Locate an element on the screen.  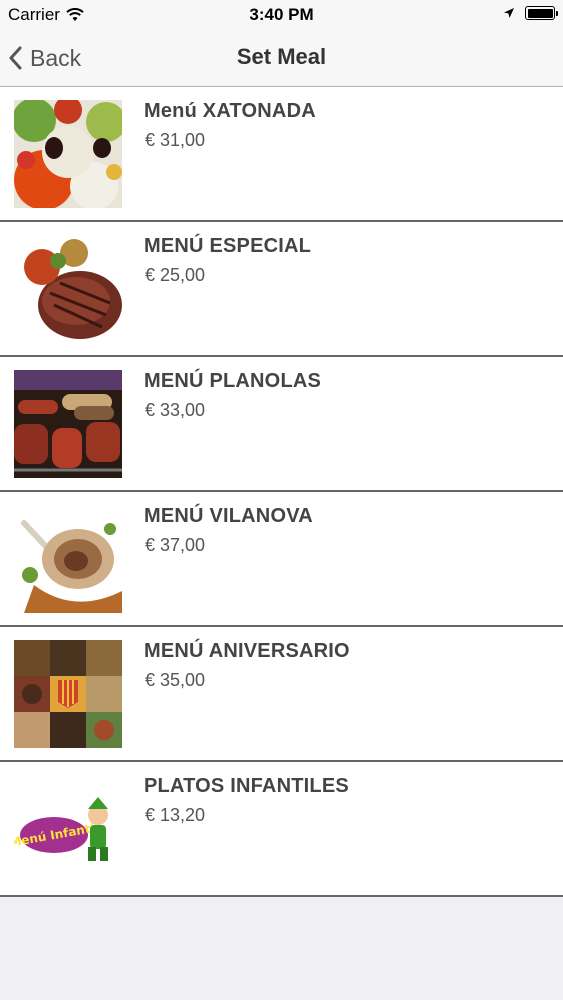
item-name: MENÚ VILANOVA is located at coordinates (228, 516).